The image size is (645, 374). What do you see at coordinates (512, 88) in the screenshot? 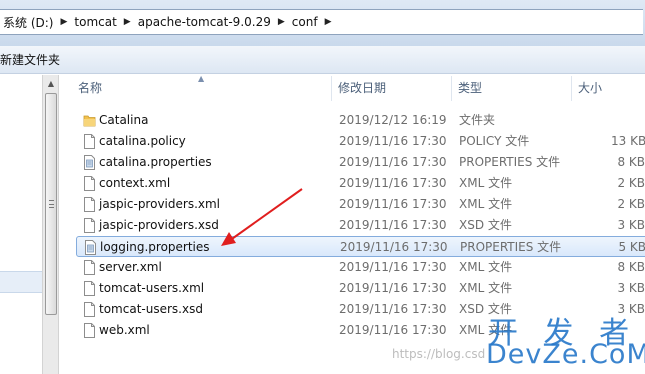
I see `column-header-type: 类型` at bounding box center [512, 88].